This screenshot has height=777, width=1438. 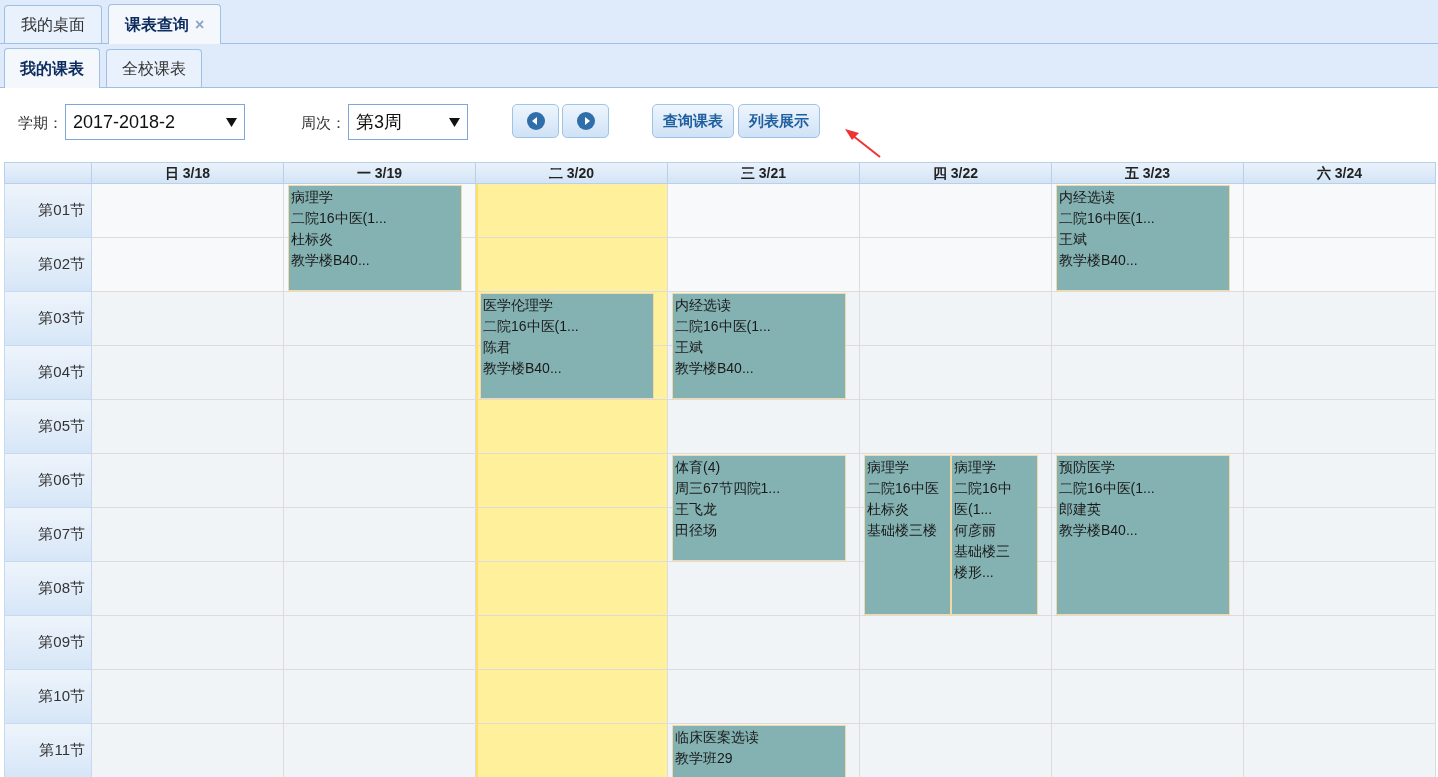 What do you see at coordinates (1080, 509) in the screenshot?
I see `course-text: 郎建英` at bounding box center [1080, 509].